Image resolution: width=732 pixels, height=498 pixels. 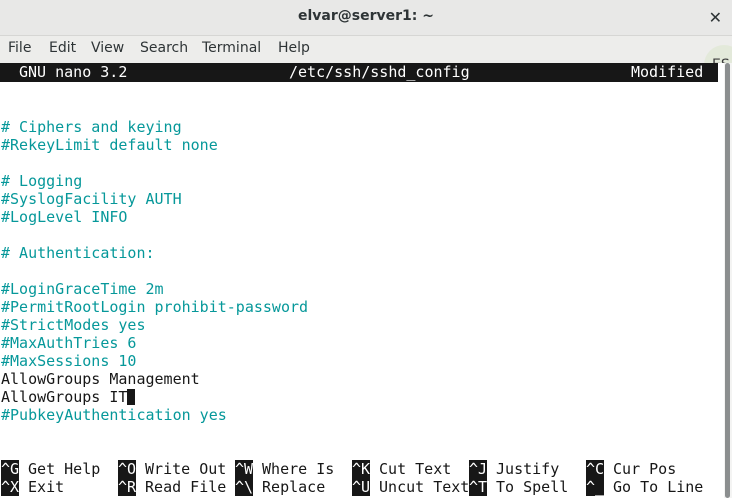 What do you see at coordinates (73, 72) in the screenshot?
I see `nano-version: GNU nano 3.2` at bounding box center [73, 72].